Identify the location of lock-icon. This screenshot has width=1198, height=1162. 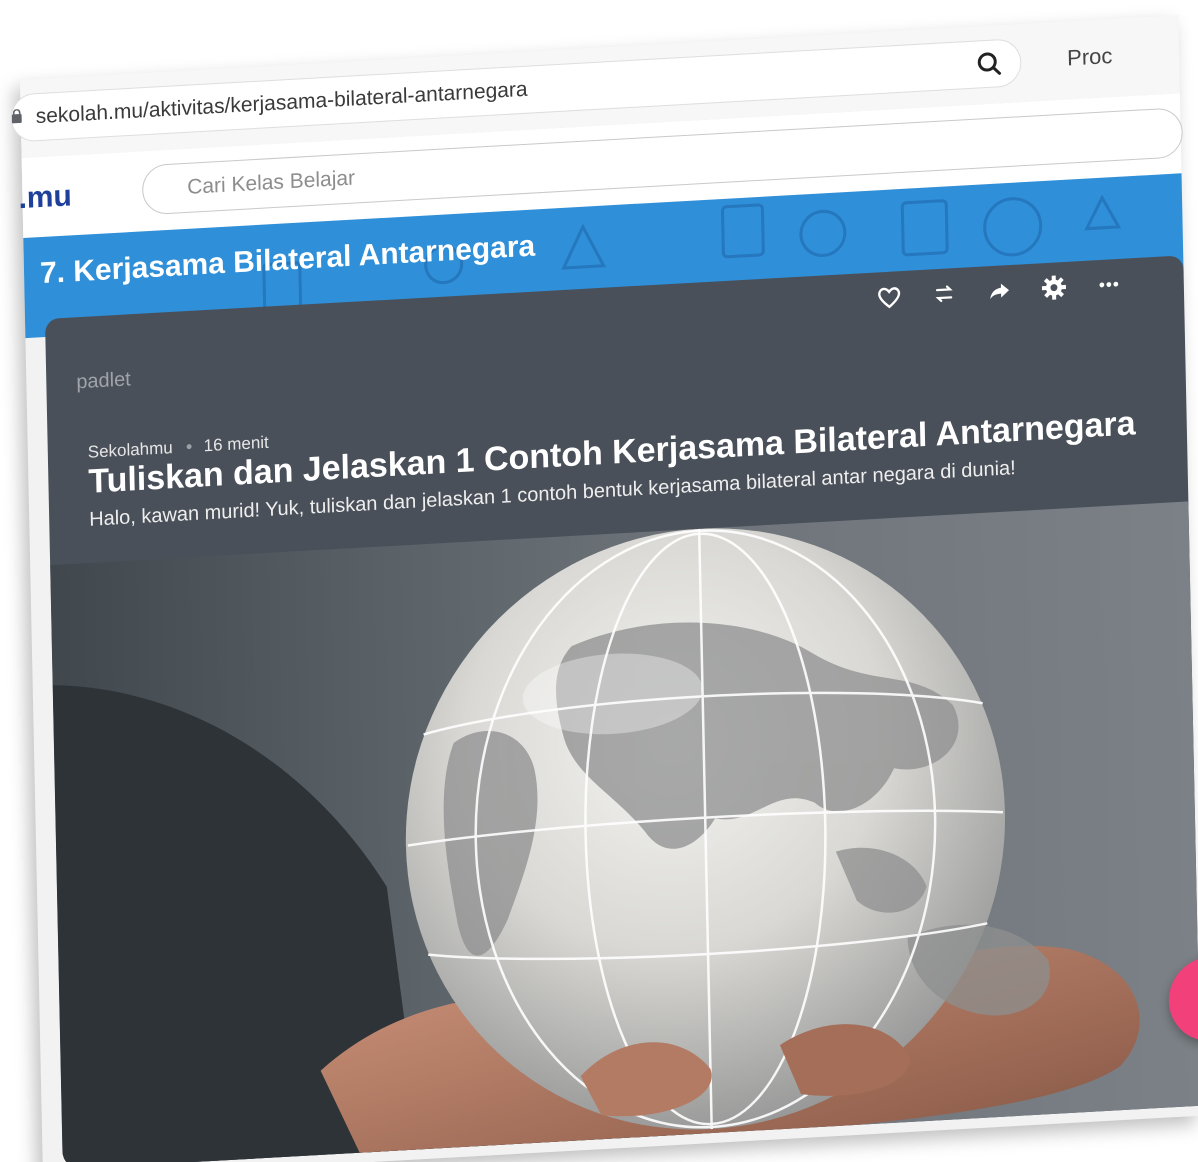
(16, 116).